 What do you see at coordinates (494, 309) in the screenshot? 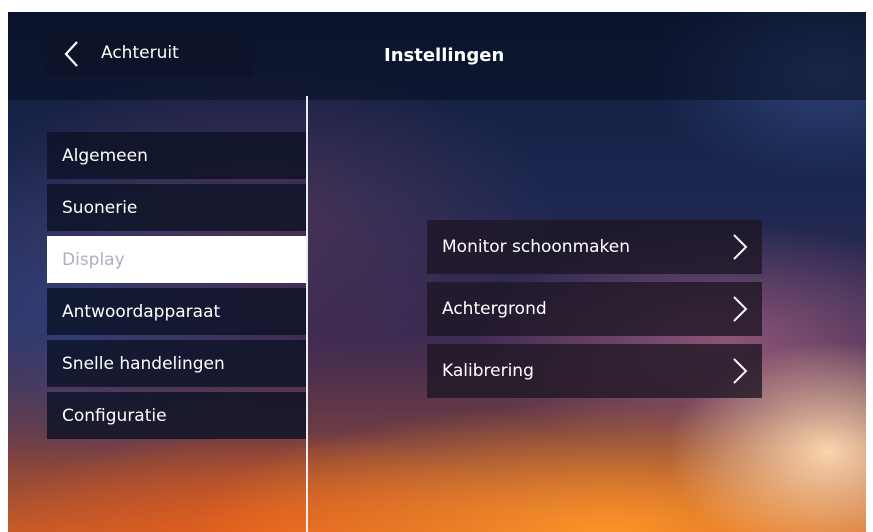
I see `menu-item-label: Achtergrond` at bounding box center [494, 309].